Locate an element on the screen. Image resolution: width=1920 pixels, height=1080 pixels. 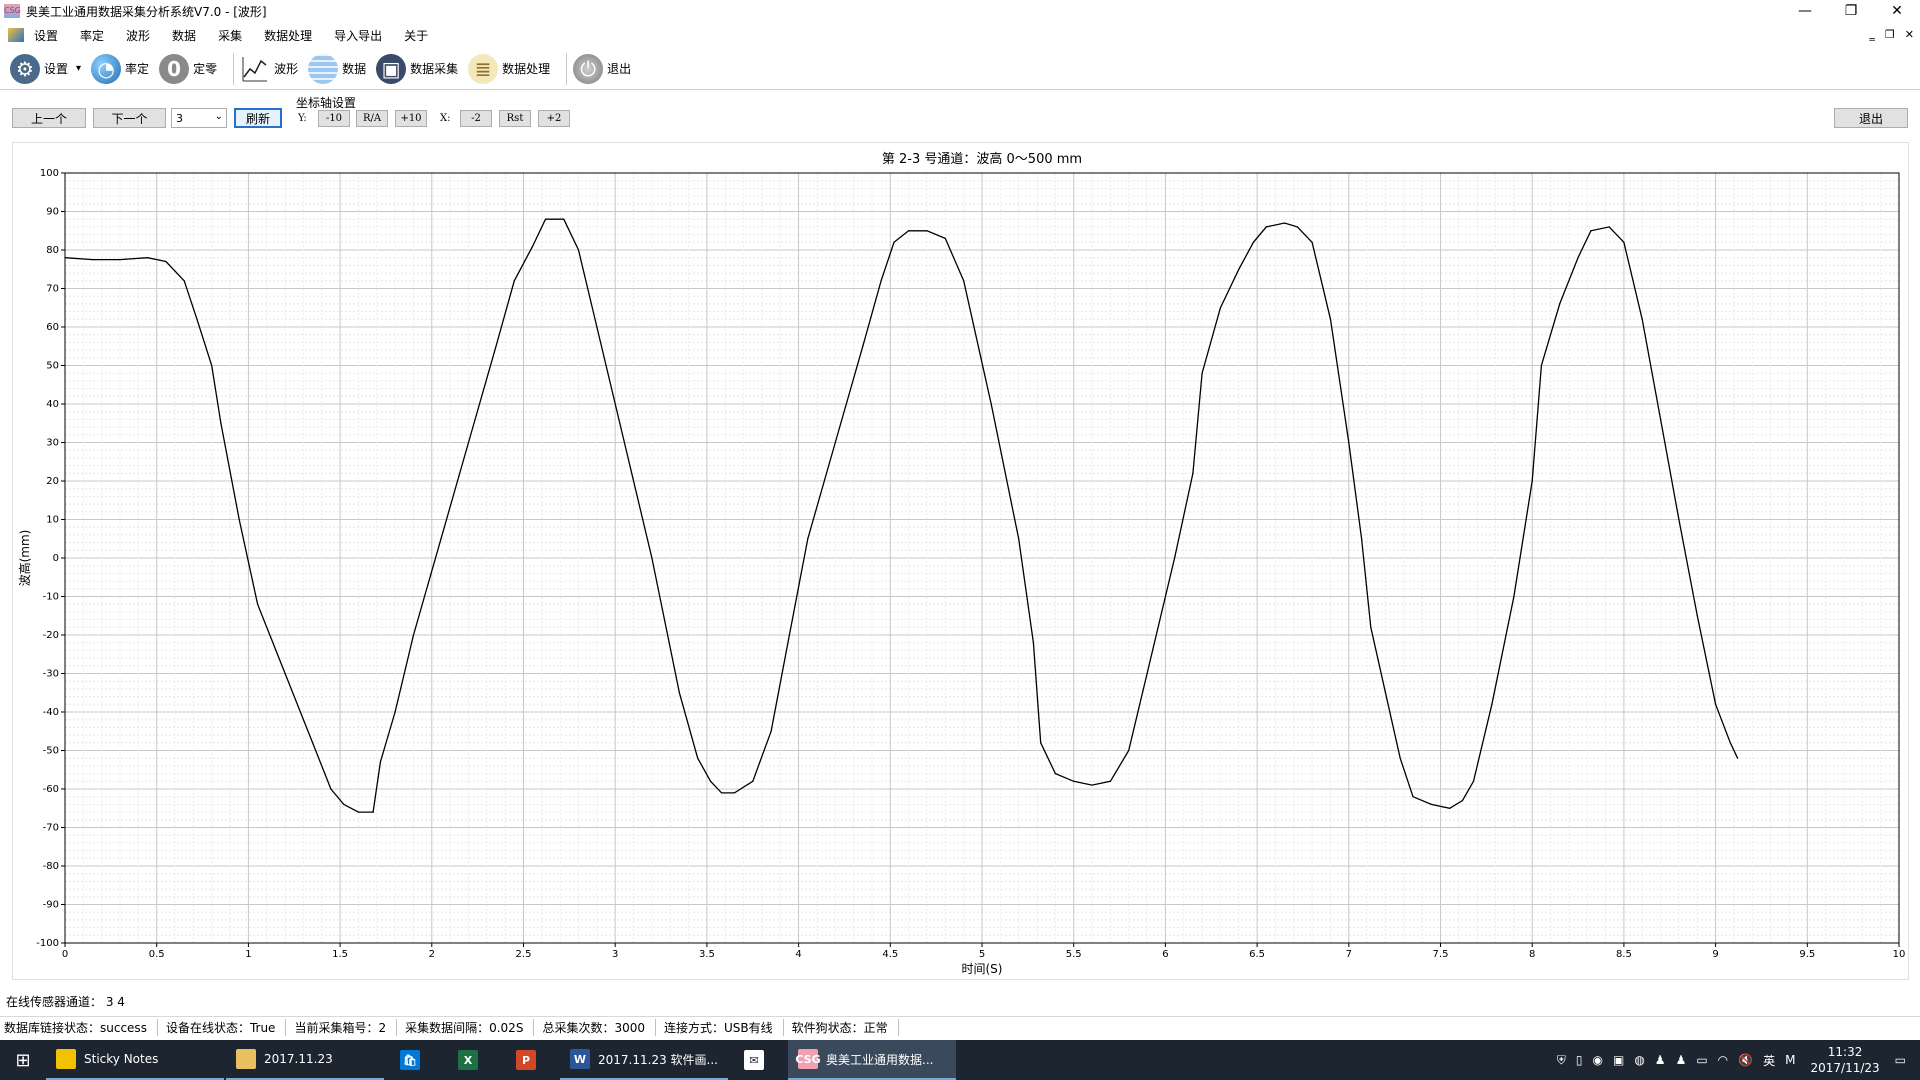
toolbar-calibrate-button: ◔ 率定 is located at coordinates (120, 68).